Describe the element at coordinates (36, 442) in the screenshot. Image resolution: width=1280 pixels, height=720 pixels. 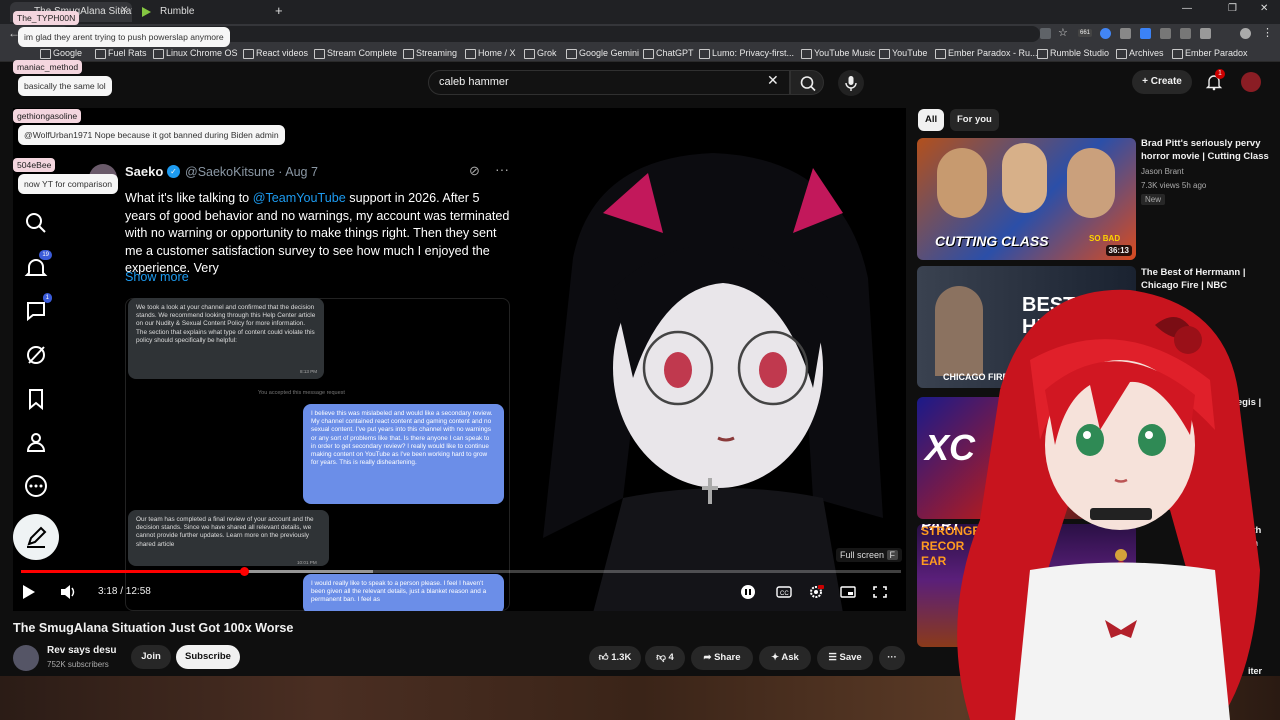
I see `profile-nav-button` at that location.